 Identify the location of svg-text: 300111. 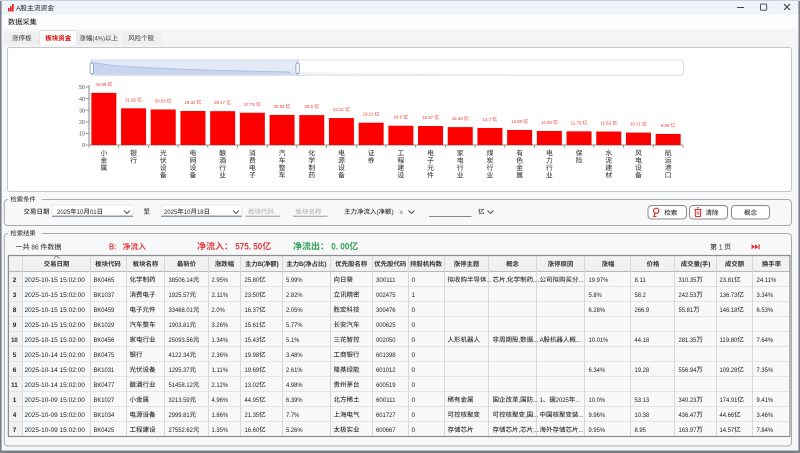
(386, 280).